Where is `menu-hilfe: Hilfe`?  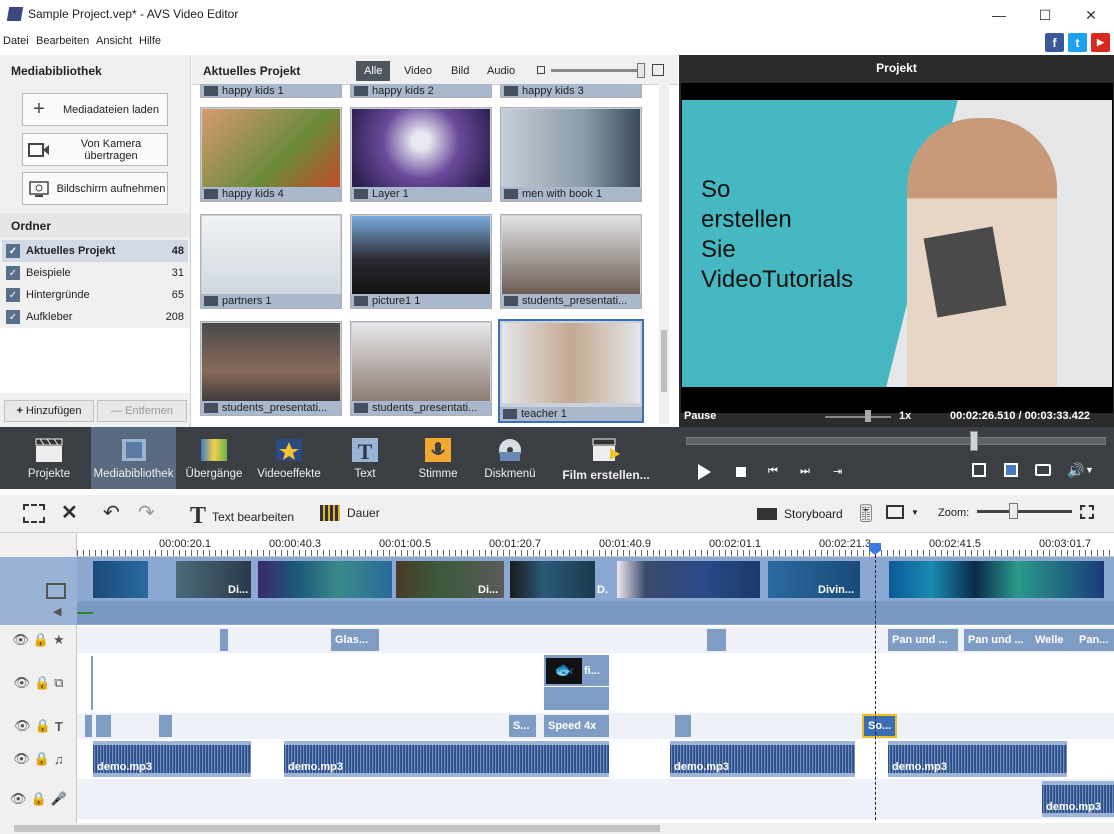
menu-hilfe: Hilfe is located at coordinates (150, 41).